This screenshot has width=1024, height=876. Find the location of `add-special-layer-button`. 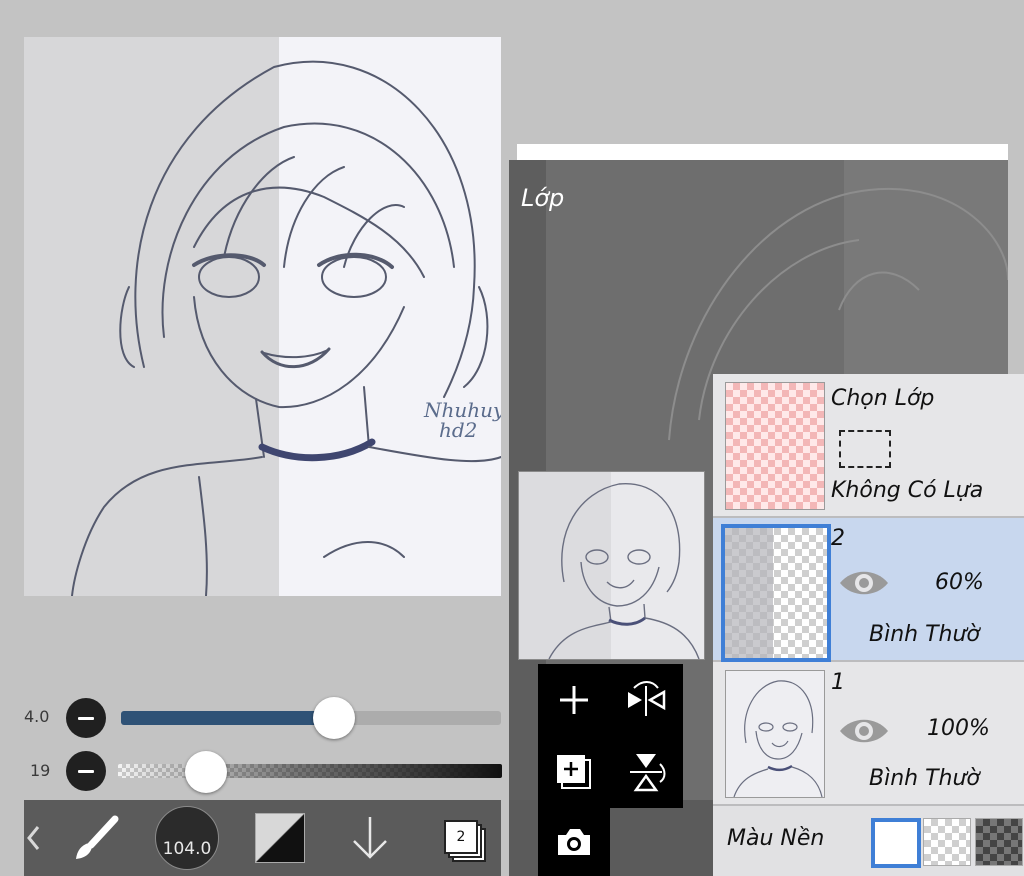

add-special-layer-button is located at coordinates (574, 772).